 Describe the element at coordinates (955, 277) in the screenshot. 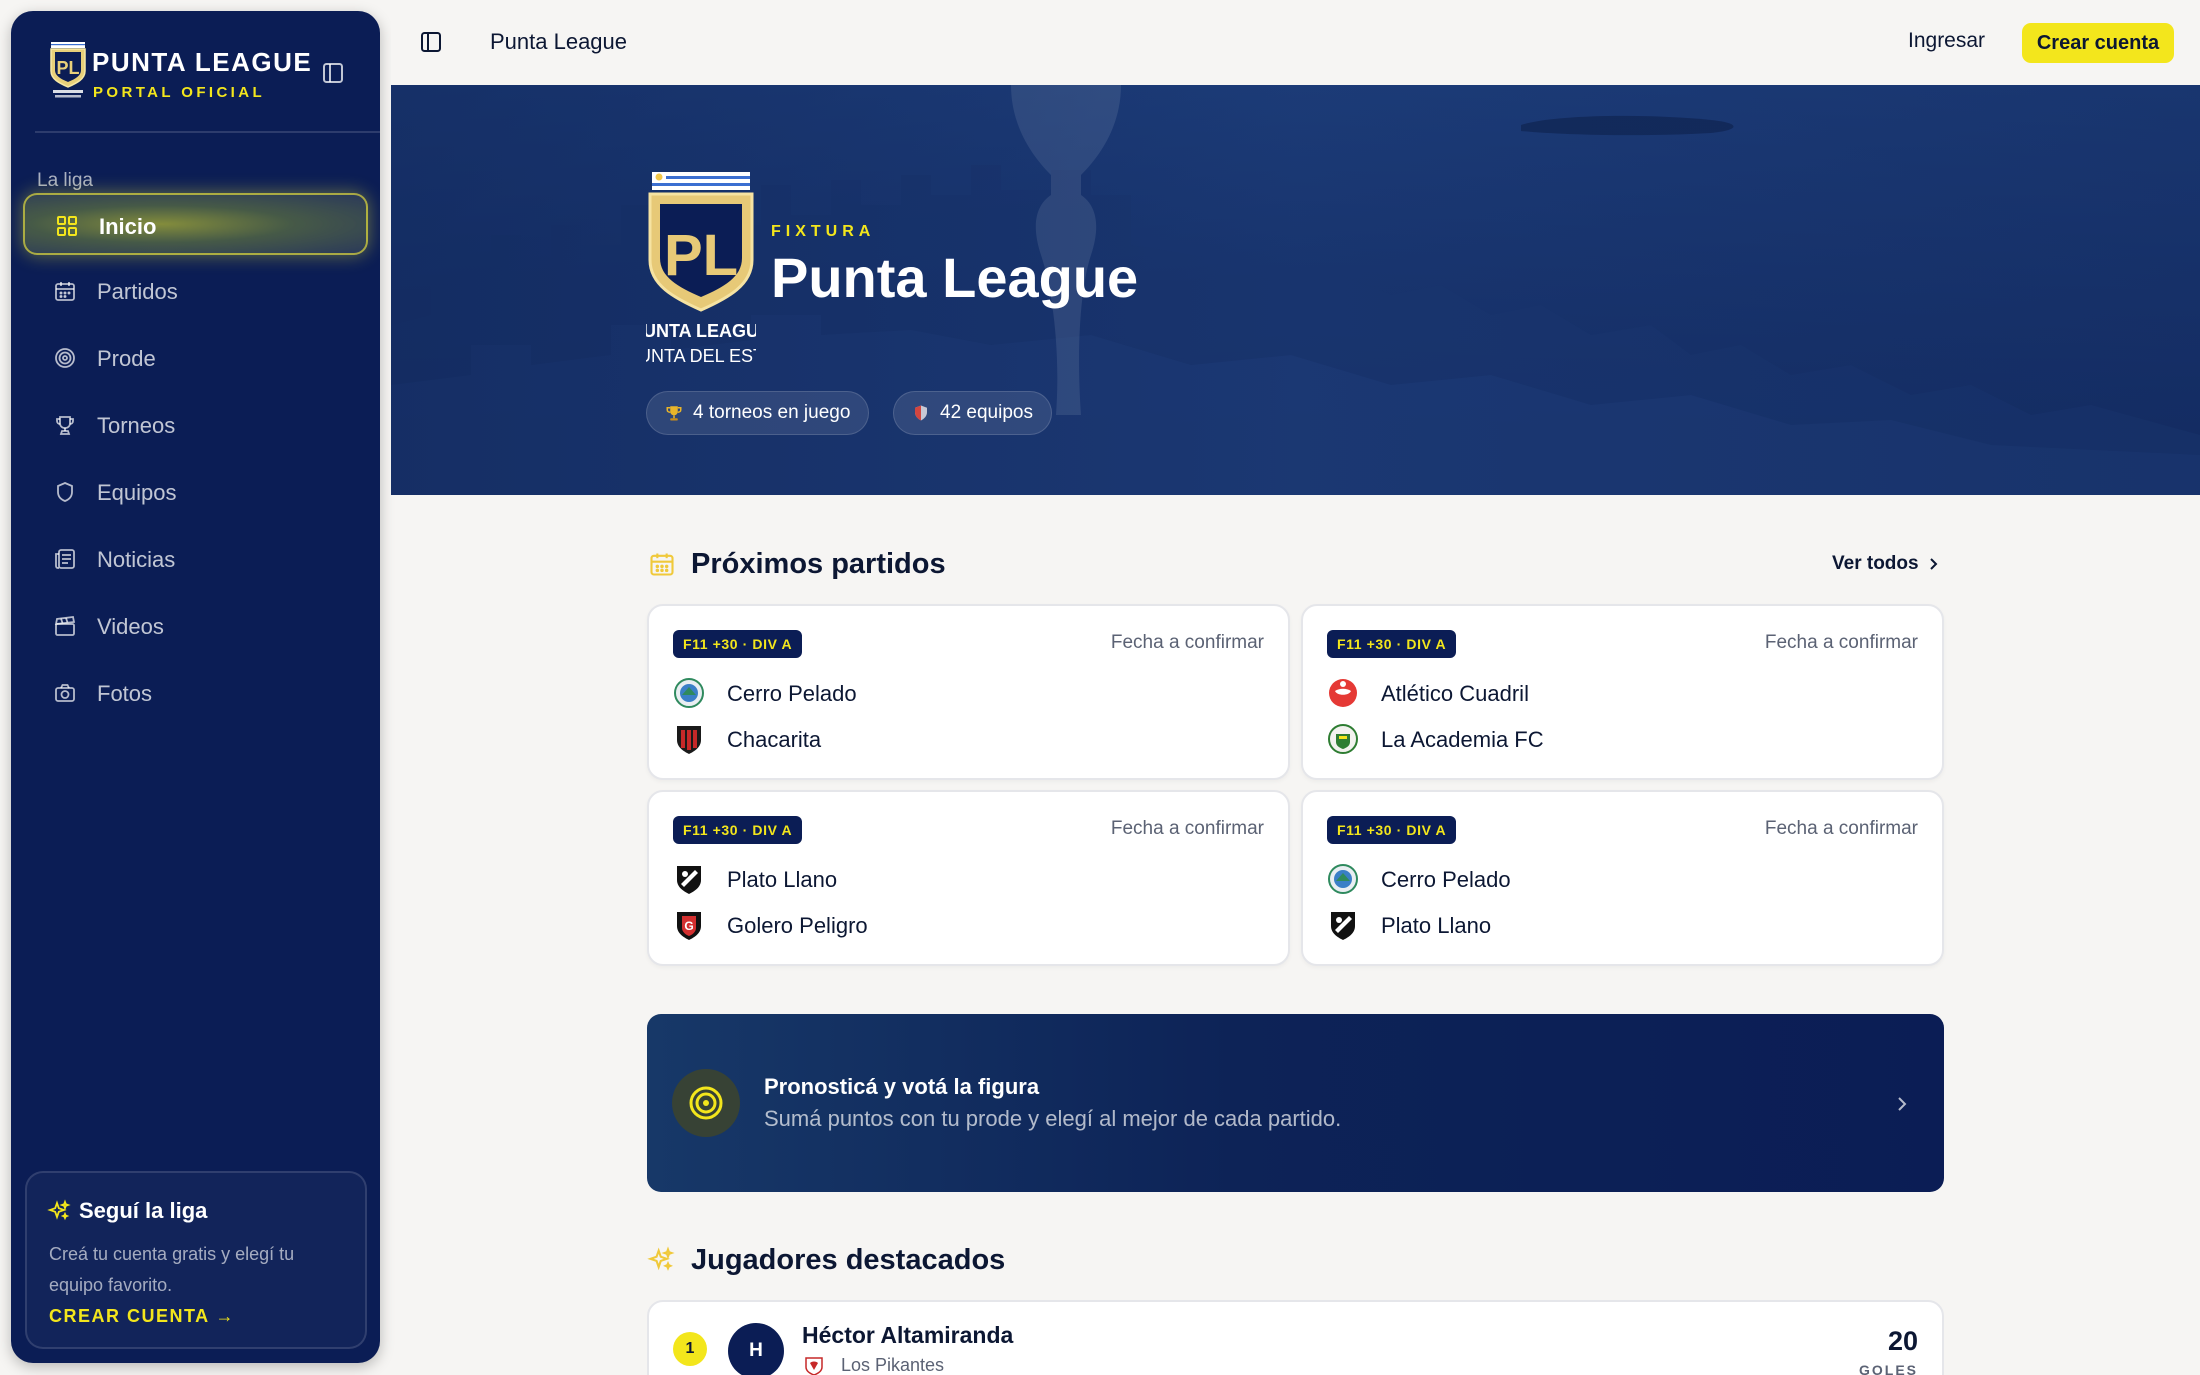

I see `hero-title: Punta League` at that location.